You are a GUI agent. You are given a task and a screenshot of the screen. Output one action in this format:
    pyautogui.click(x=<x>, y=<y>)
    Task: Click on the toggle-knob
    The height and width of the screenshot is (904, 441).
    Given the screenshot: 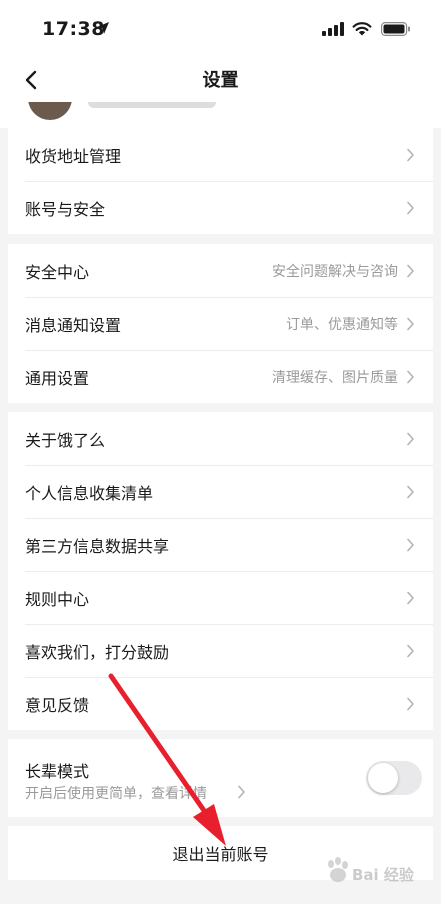 What is the action you would take?
    pyautogui.click(x=383, y=778)
    